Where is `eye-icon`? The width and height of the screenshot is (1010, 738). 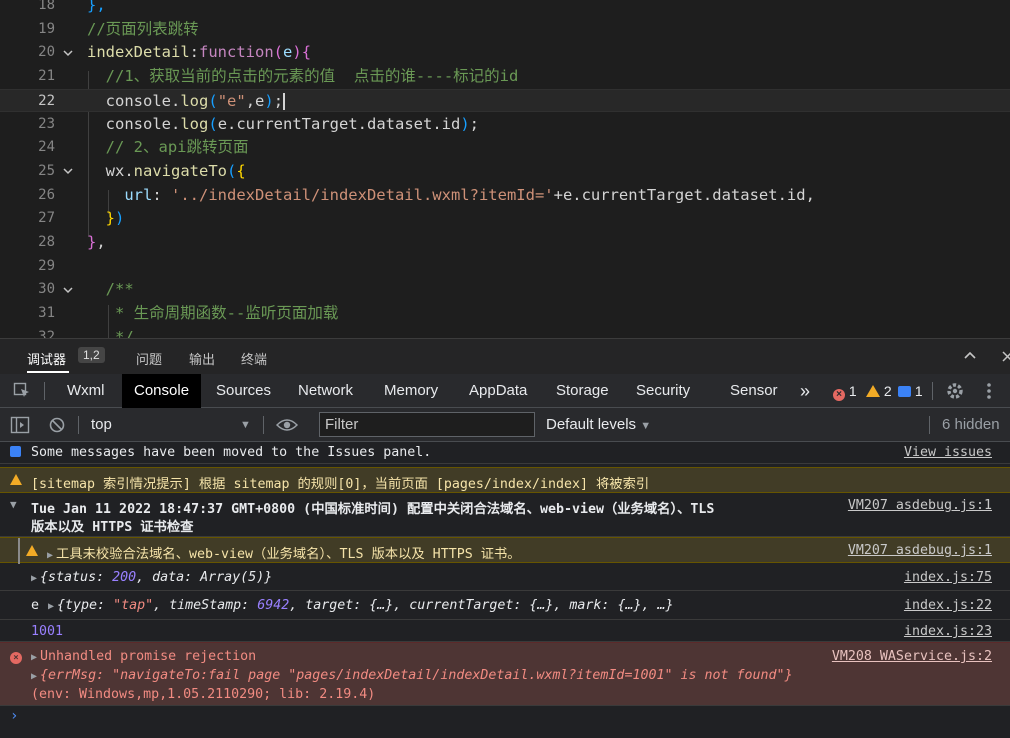
eye-icon is located at coordinates (287, 425).